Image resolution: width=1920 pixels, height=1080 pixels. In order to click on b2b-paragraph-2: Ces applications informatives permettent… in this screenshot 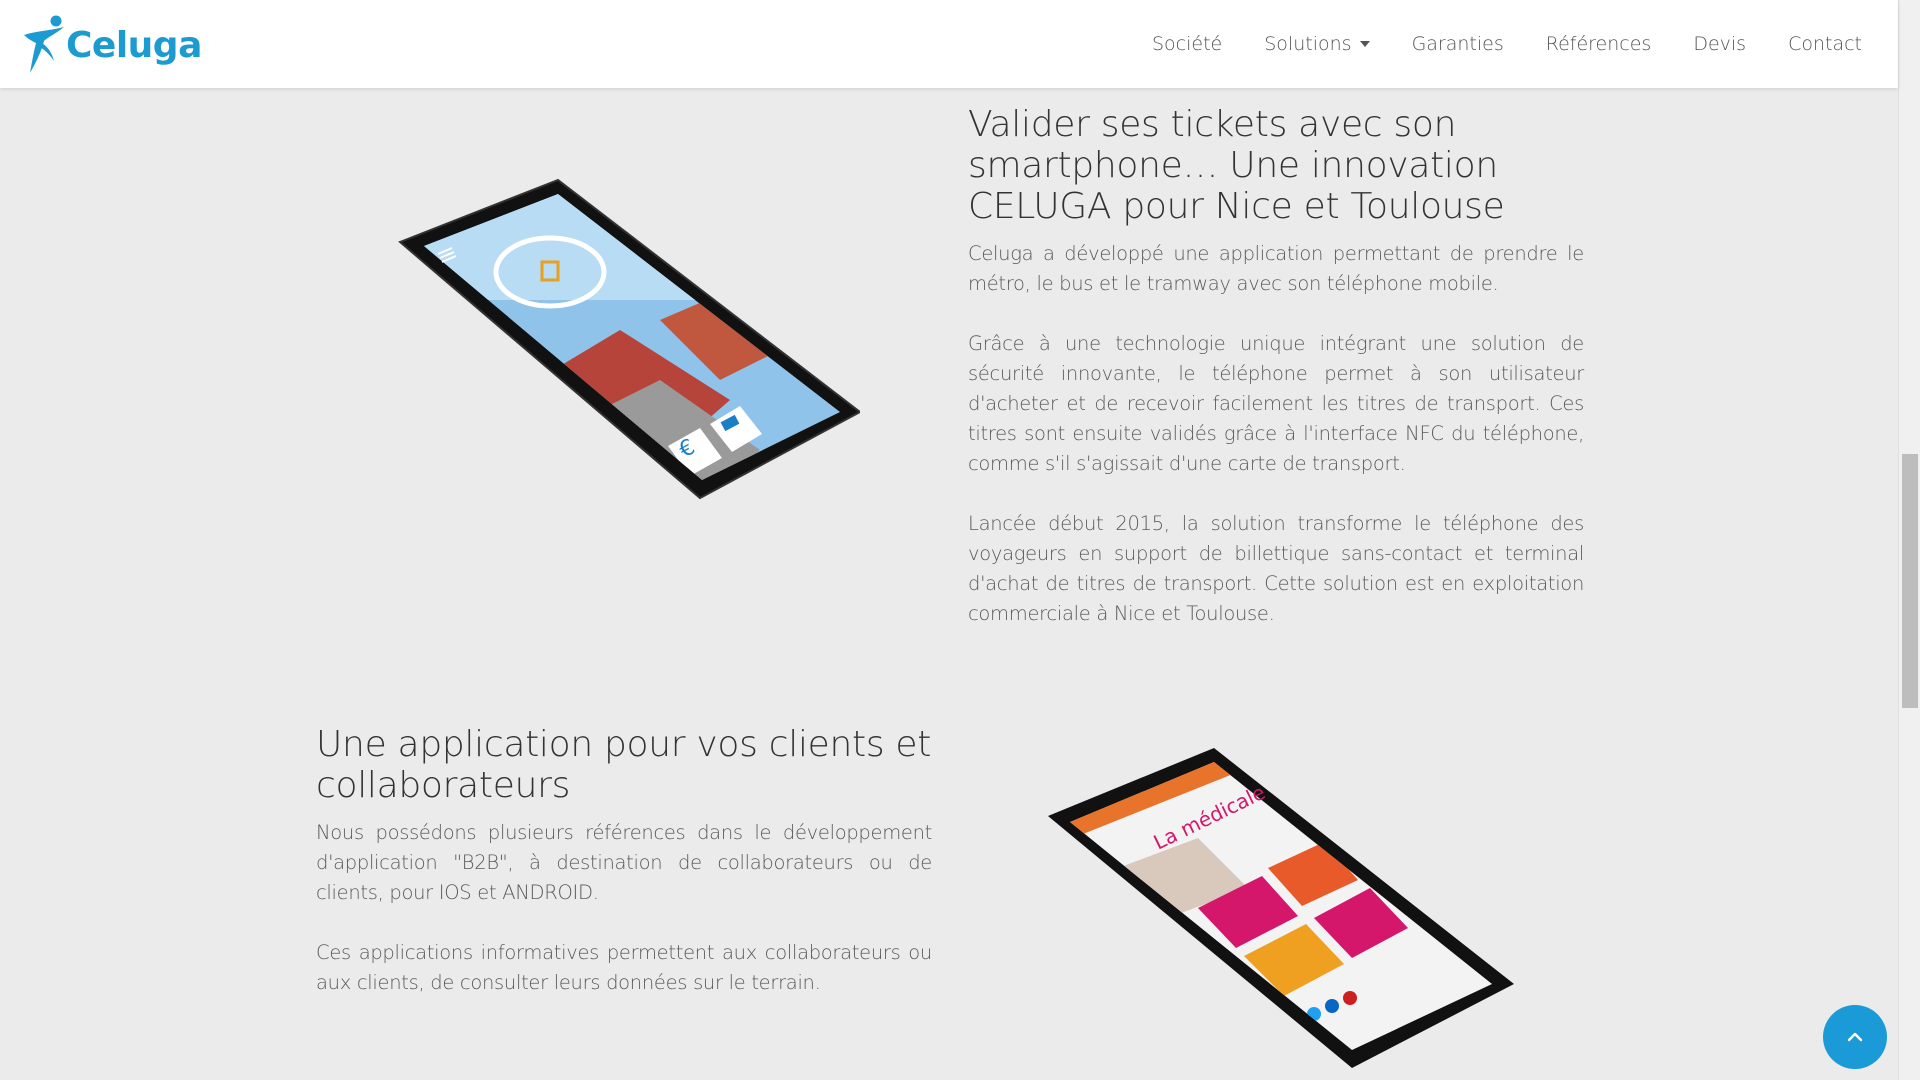, I will do `click(624, 967)`.